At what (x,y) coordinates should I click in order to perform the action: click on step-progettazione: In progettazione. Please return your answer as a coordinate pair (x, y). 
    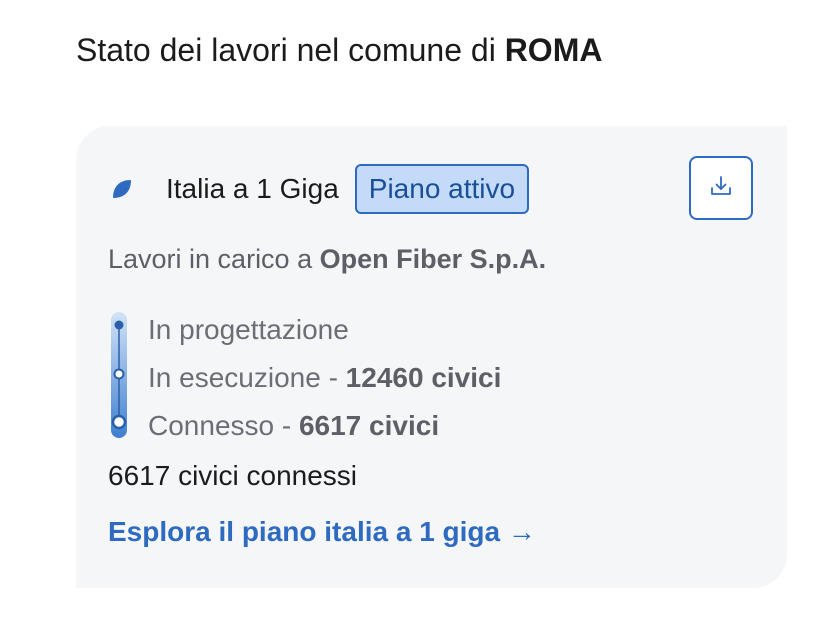
    Looking at the image, I should click on (324, 330).